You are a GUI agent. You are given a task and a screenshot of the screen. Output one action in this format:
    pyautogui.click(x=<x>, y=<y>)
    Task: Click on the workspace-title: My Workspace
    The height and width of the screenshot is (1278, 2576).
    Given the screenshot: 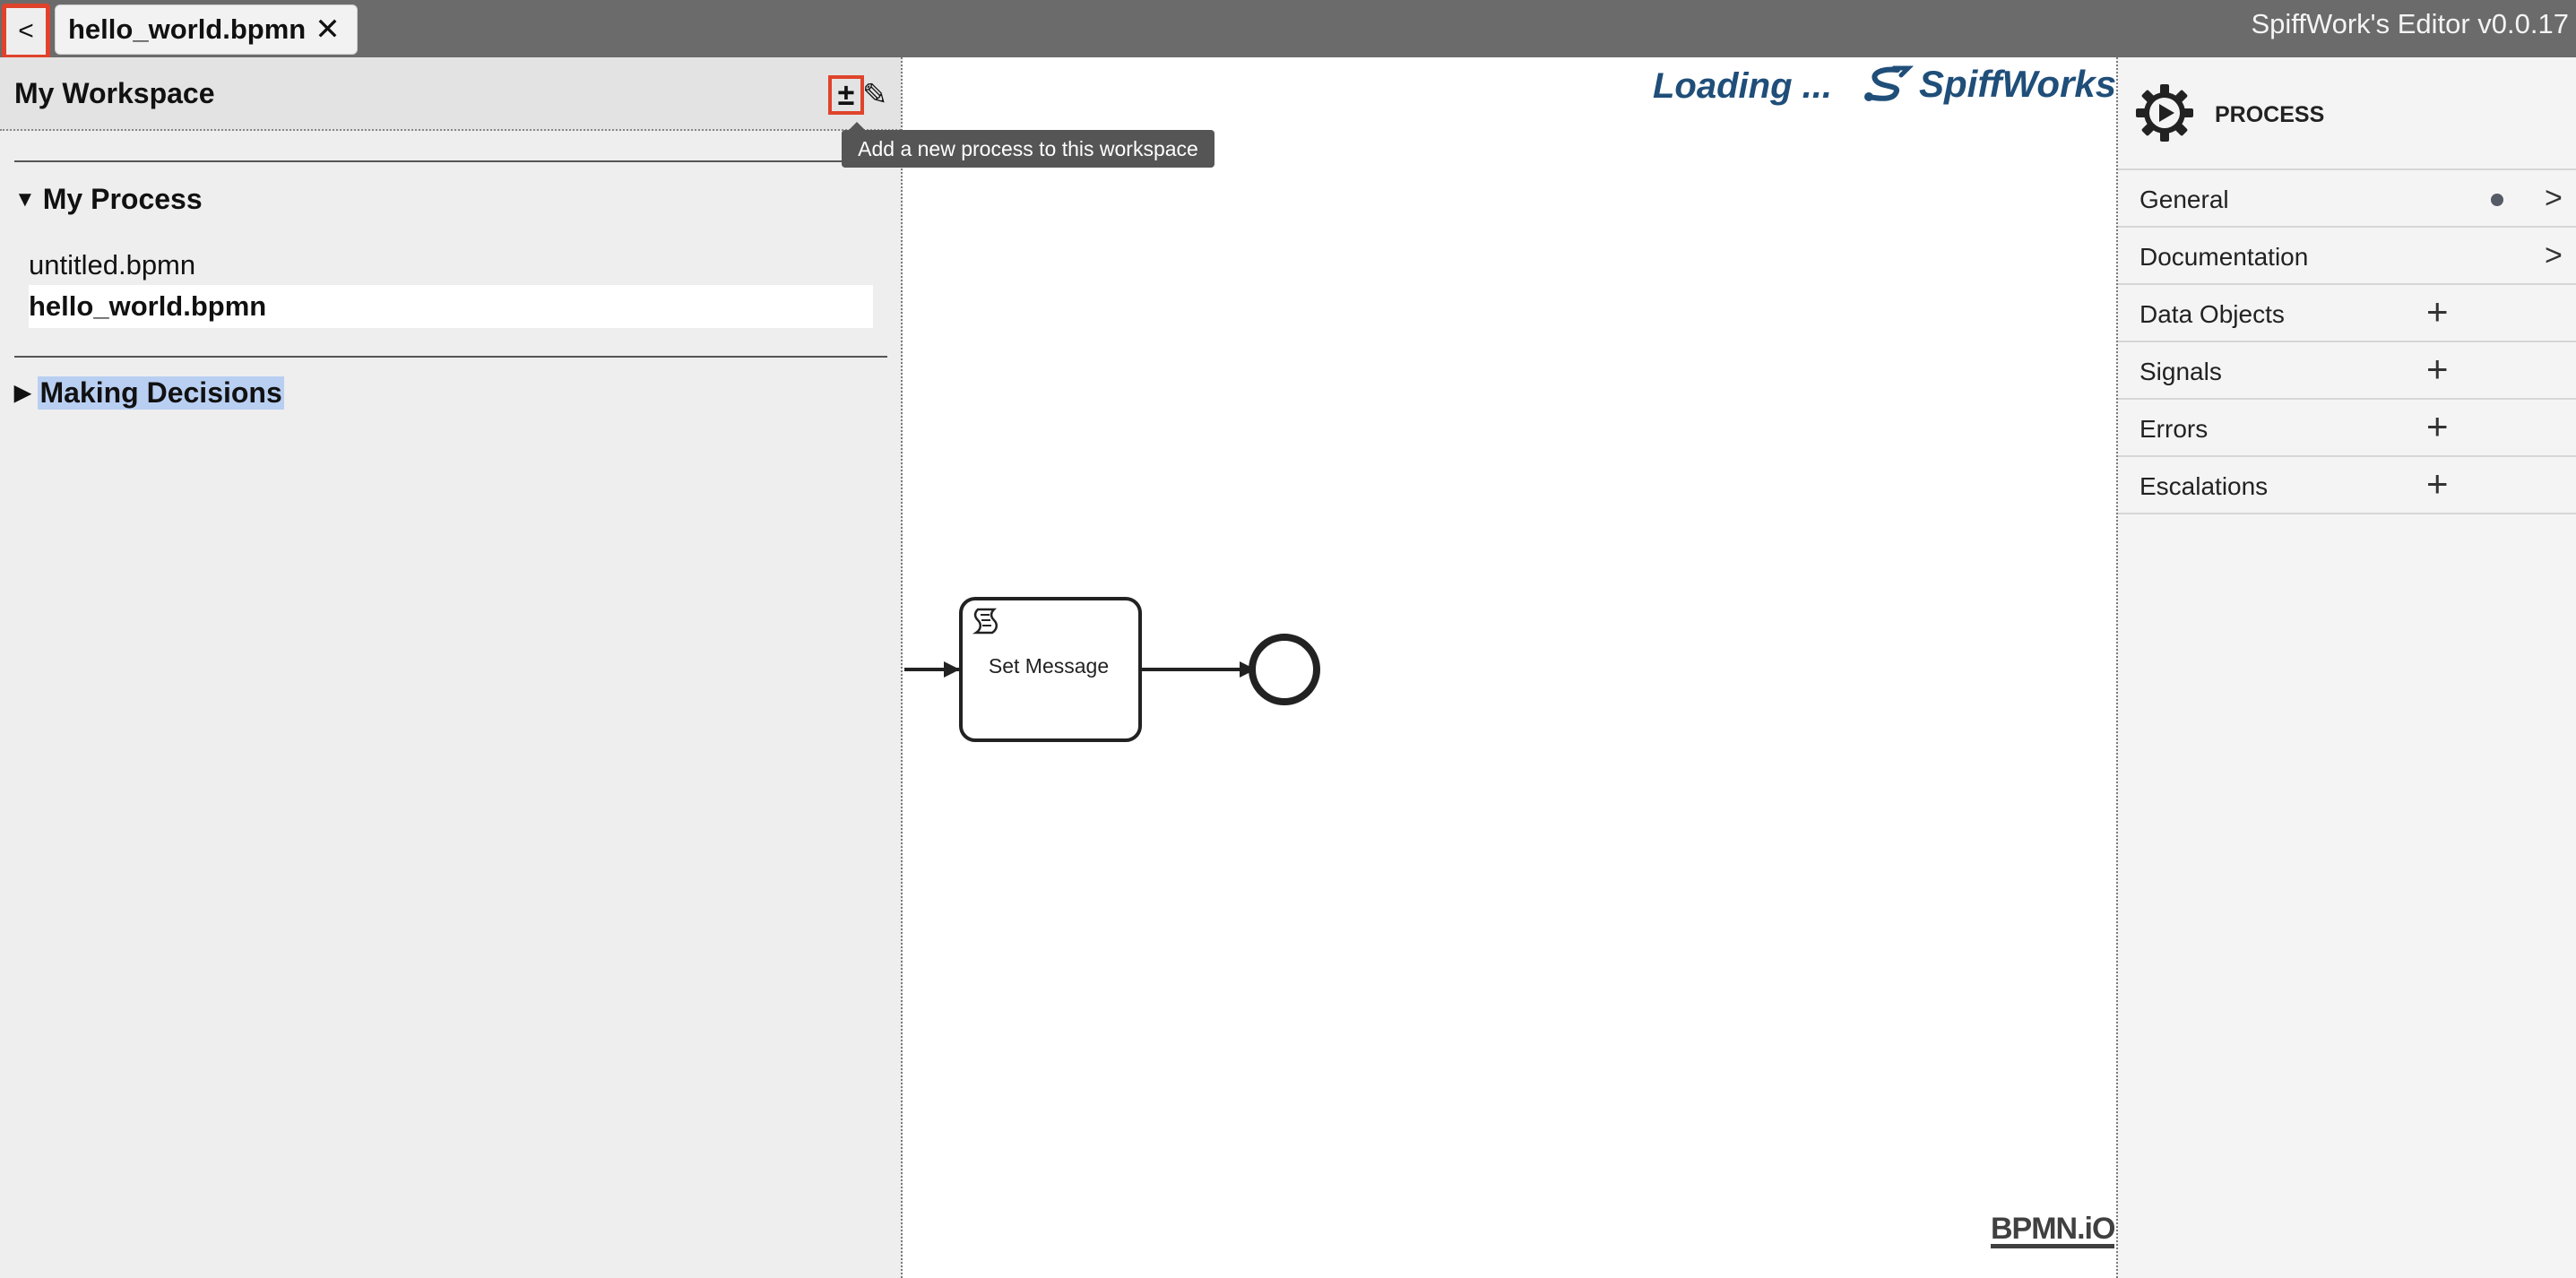 What is the action you would take?
    pyautogui.click(x=114, y=93)
    